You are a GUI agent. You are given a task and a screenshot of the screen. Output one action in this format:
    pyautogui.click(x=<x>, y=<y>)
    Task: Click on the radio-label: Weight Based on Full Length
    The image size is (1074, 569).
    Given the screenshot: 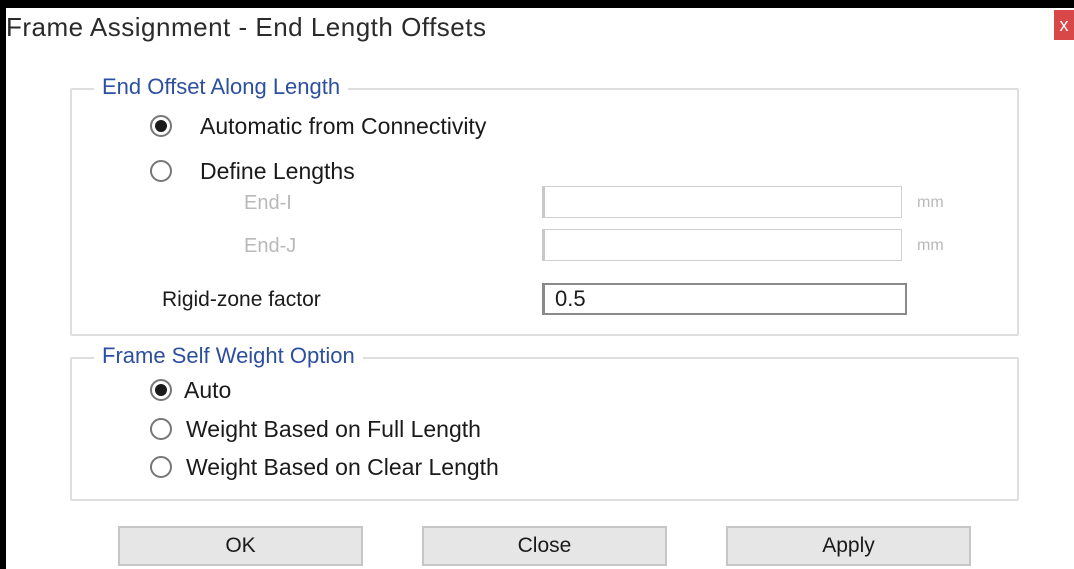 What is the action you would take?
    pyautogui.click(x=333, y=428)
    